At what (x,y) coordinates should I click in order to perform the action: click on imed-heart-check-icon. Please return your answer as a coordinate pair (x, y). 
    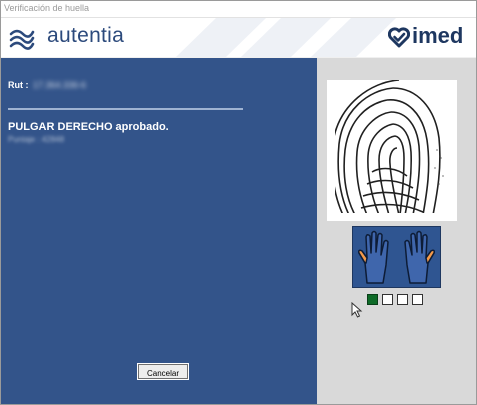
    Looking at the image, I should click on (399, 37).